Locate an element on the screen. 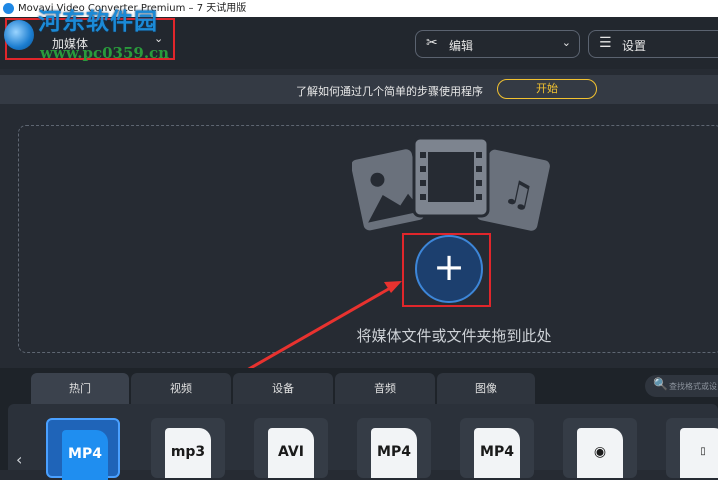 The width and height of the screenshot is (718, 480). format-search: 🔍 查找格式或设 is located at coordinates (681, 386).